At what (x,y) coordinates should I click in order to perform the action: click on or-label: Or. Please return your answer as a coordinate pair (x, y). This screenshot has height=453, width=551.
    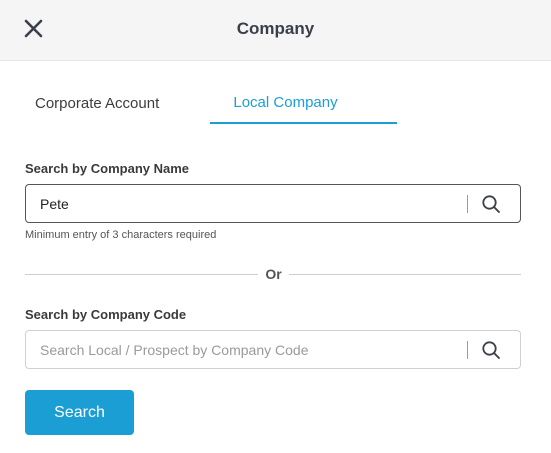
    Looking at the image, I should click on (273, 274).